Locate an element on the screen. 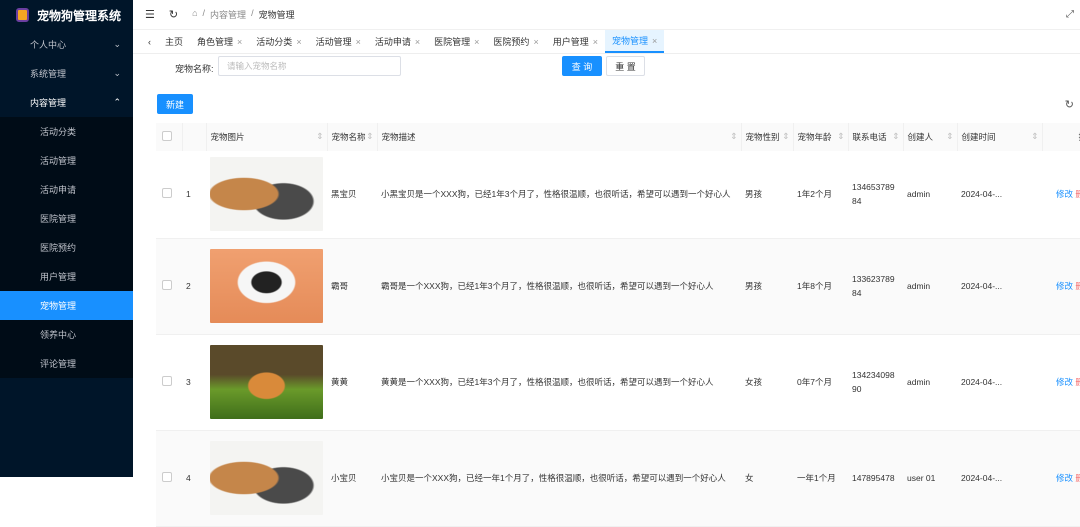 Image resolution: width=1080 pixels, height=527 pixels. pet-image-cell is located at coordinates (266, 195).